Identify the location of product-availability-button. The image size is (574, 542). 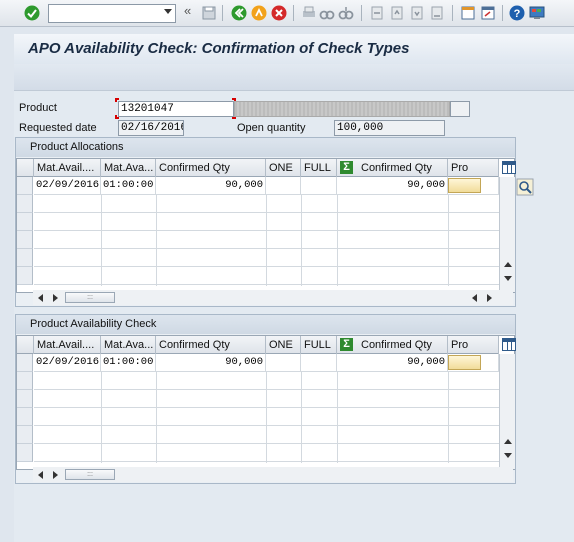
(464, 362).